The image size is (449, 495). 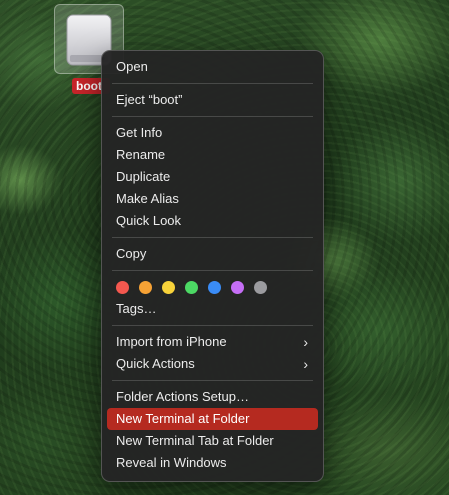 I want to click on menu-item-copy: Copy, so click(x=212, y=254).